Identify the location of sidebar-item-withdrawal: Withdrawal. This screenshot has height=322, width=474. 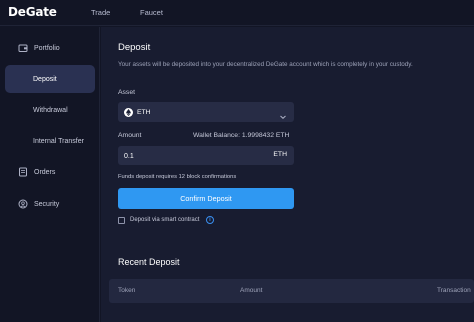
(50, 110).